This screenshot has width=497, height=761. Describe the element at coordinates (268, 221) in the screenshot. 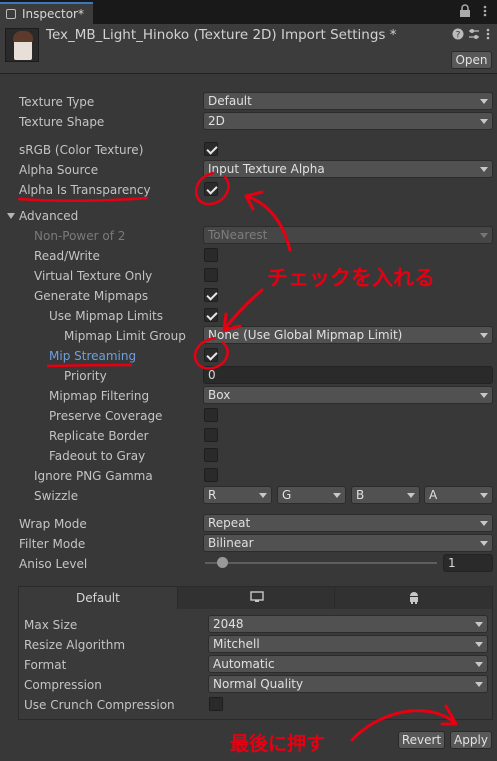

I see `annotation-arrow-upper` at that location.